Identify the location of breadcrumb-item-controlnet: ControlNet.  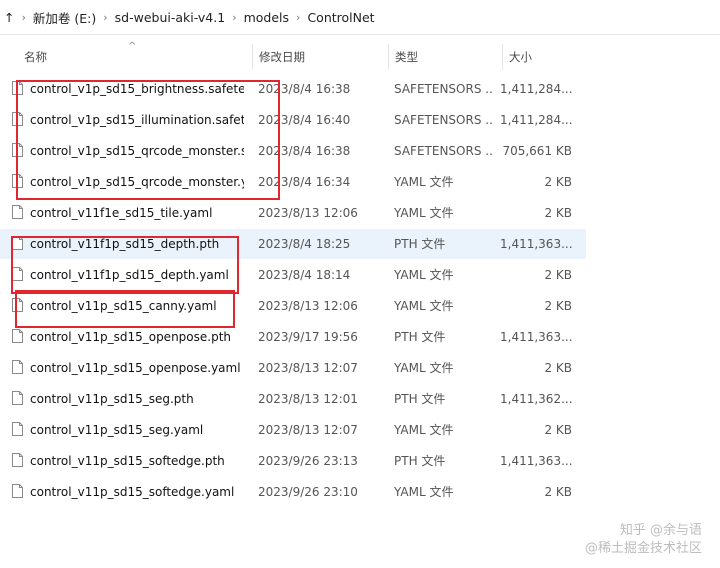
(340, 17).